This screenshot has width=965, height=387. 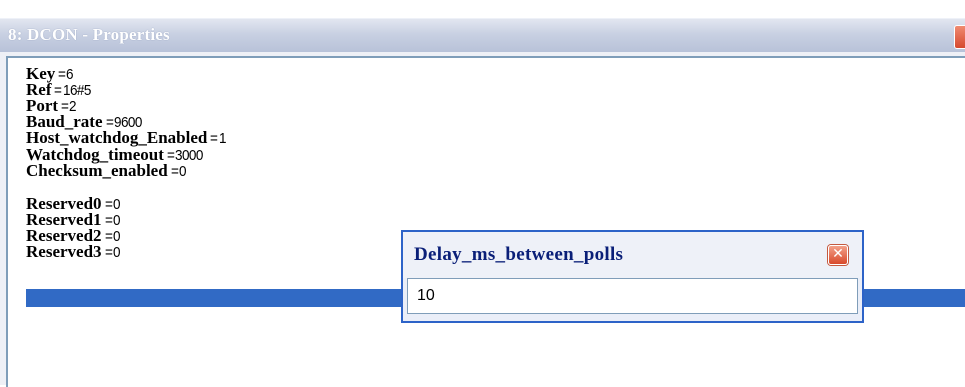 What do you see at coordinates (222, 138) in the screenshot?
I see `property-value: 1` at bounding box center [222, 138].